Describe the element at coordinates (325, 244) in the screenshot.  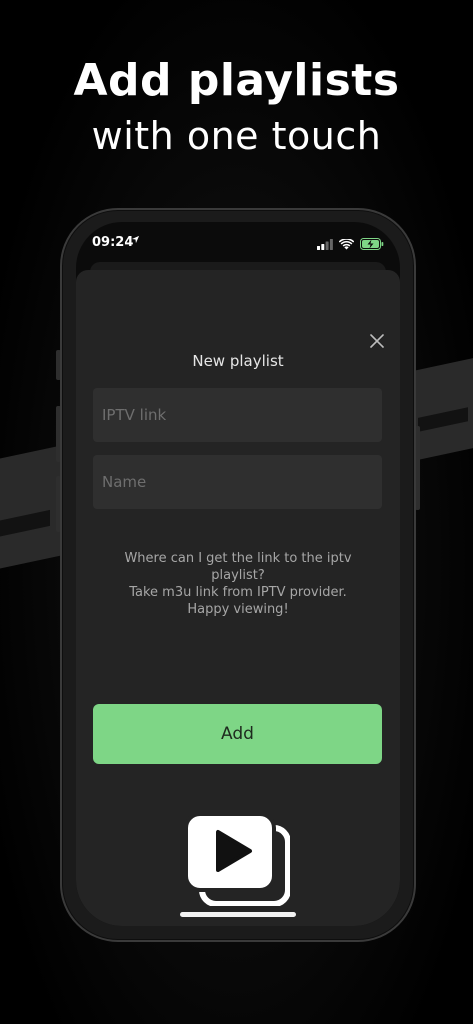
I see `cellular-signal-icon` at that location.